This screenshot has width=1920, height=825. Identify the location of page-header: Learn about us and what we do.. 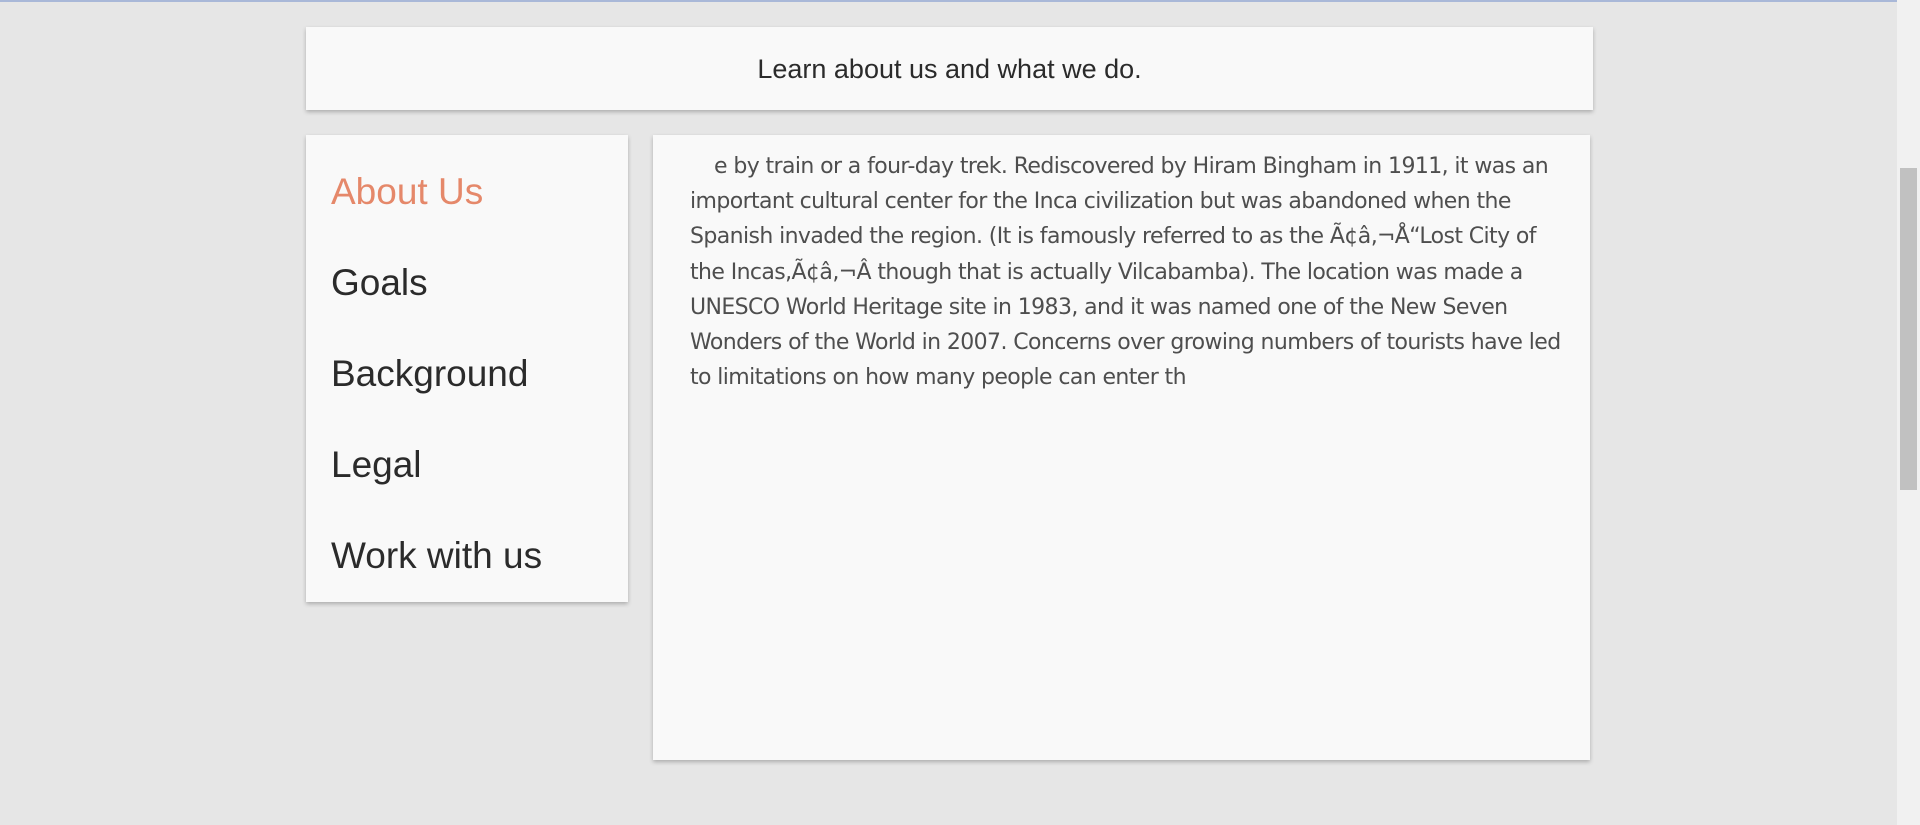
(949, 68).